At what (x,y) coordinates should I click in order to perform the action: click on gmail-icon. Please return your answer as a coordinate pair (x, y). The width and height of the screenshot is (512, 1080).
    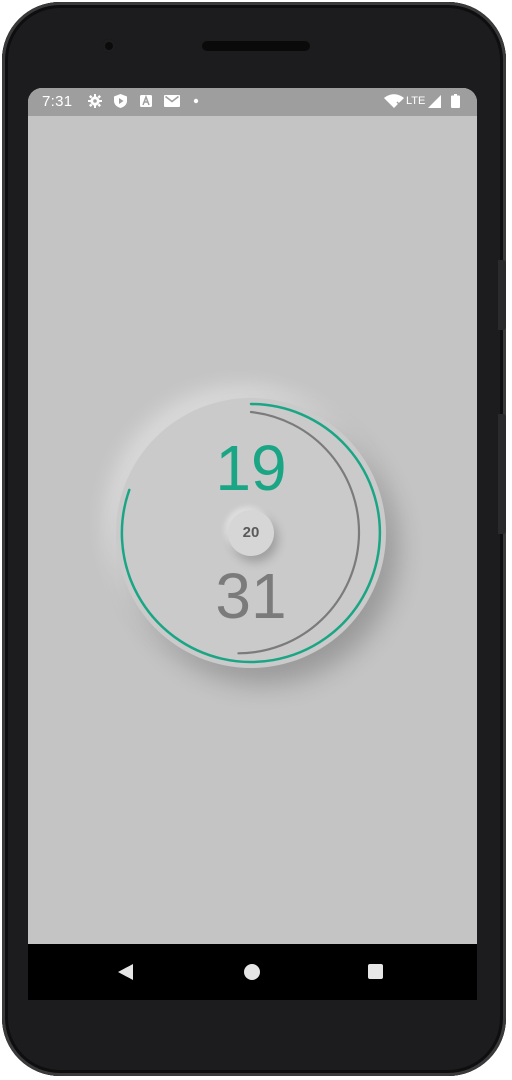
    Looking at the image, I should click on (172, 101).